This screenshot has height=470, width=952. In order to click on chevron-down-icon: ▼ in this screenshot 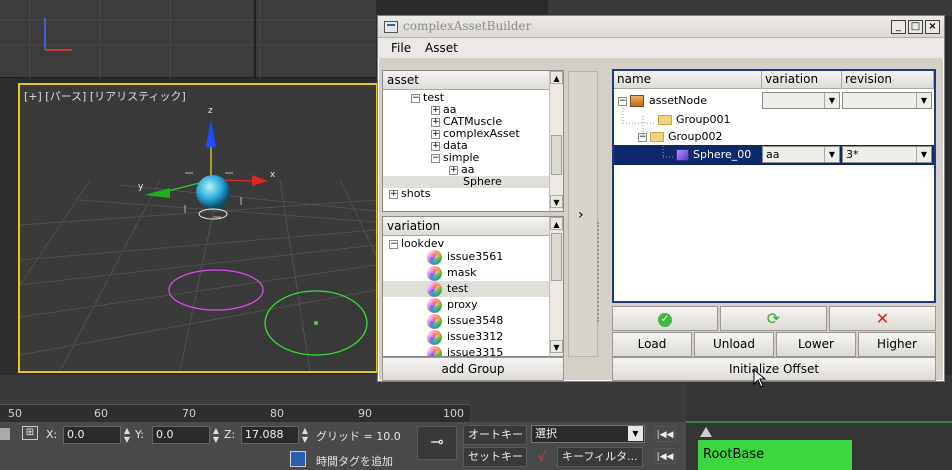, I will do `click(635, 433)`.